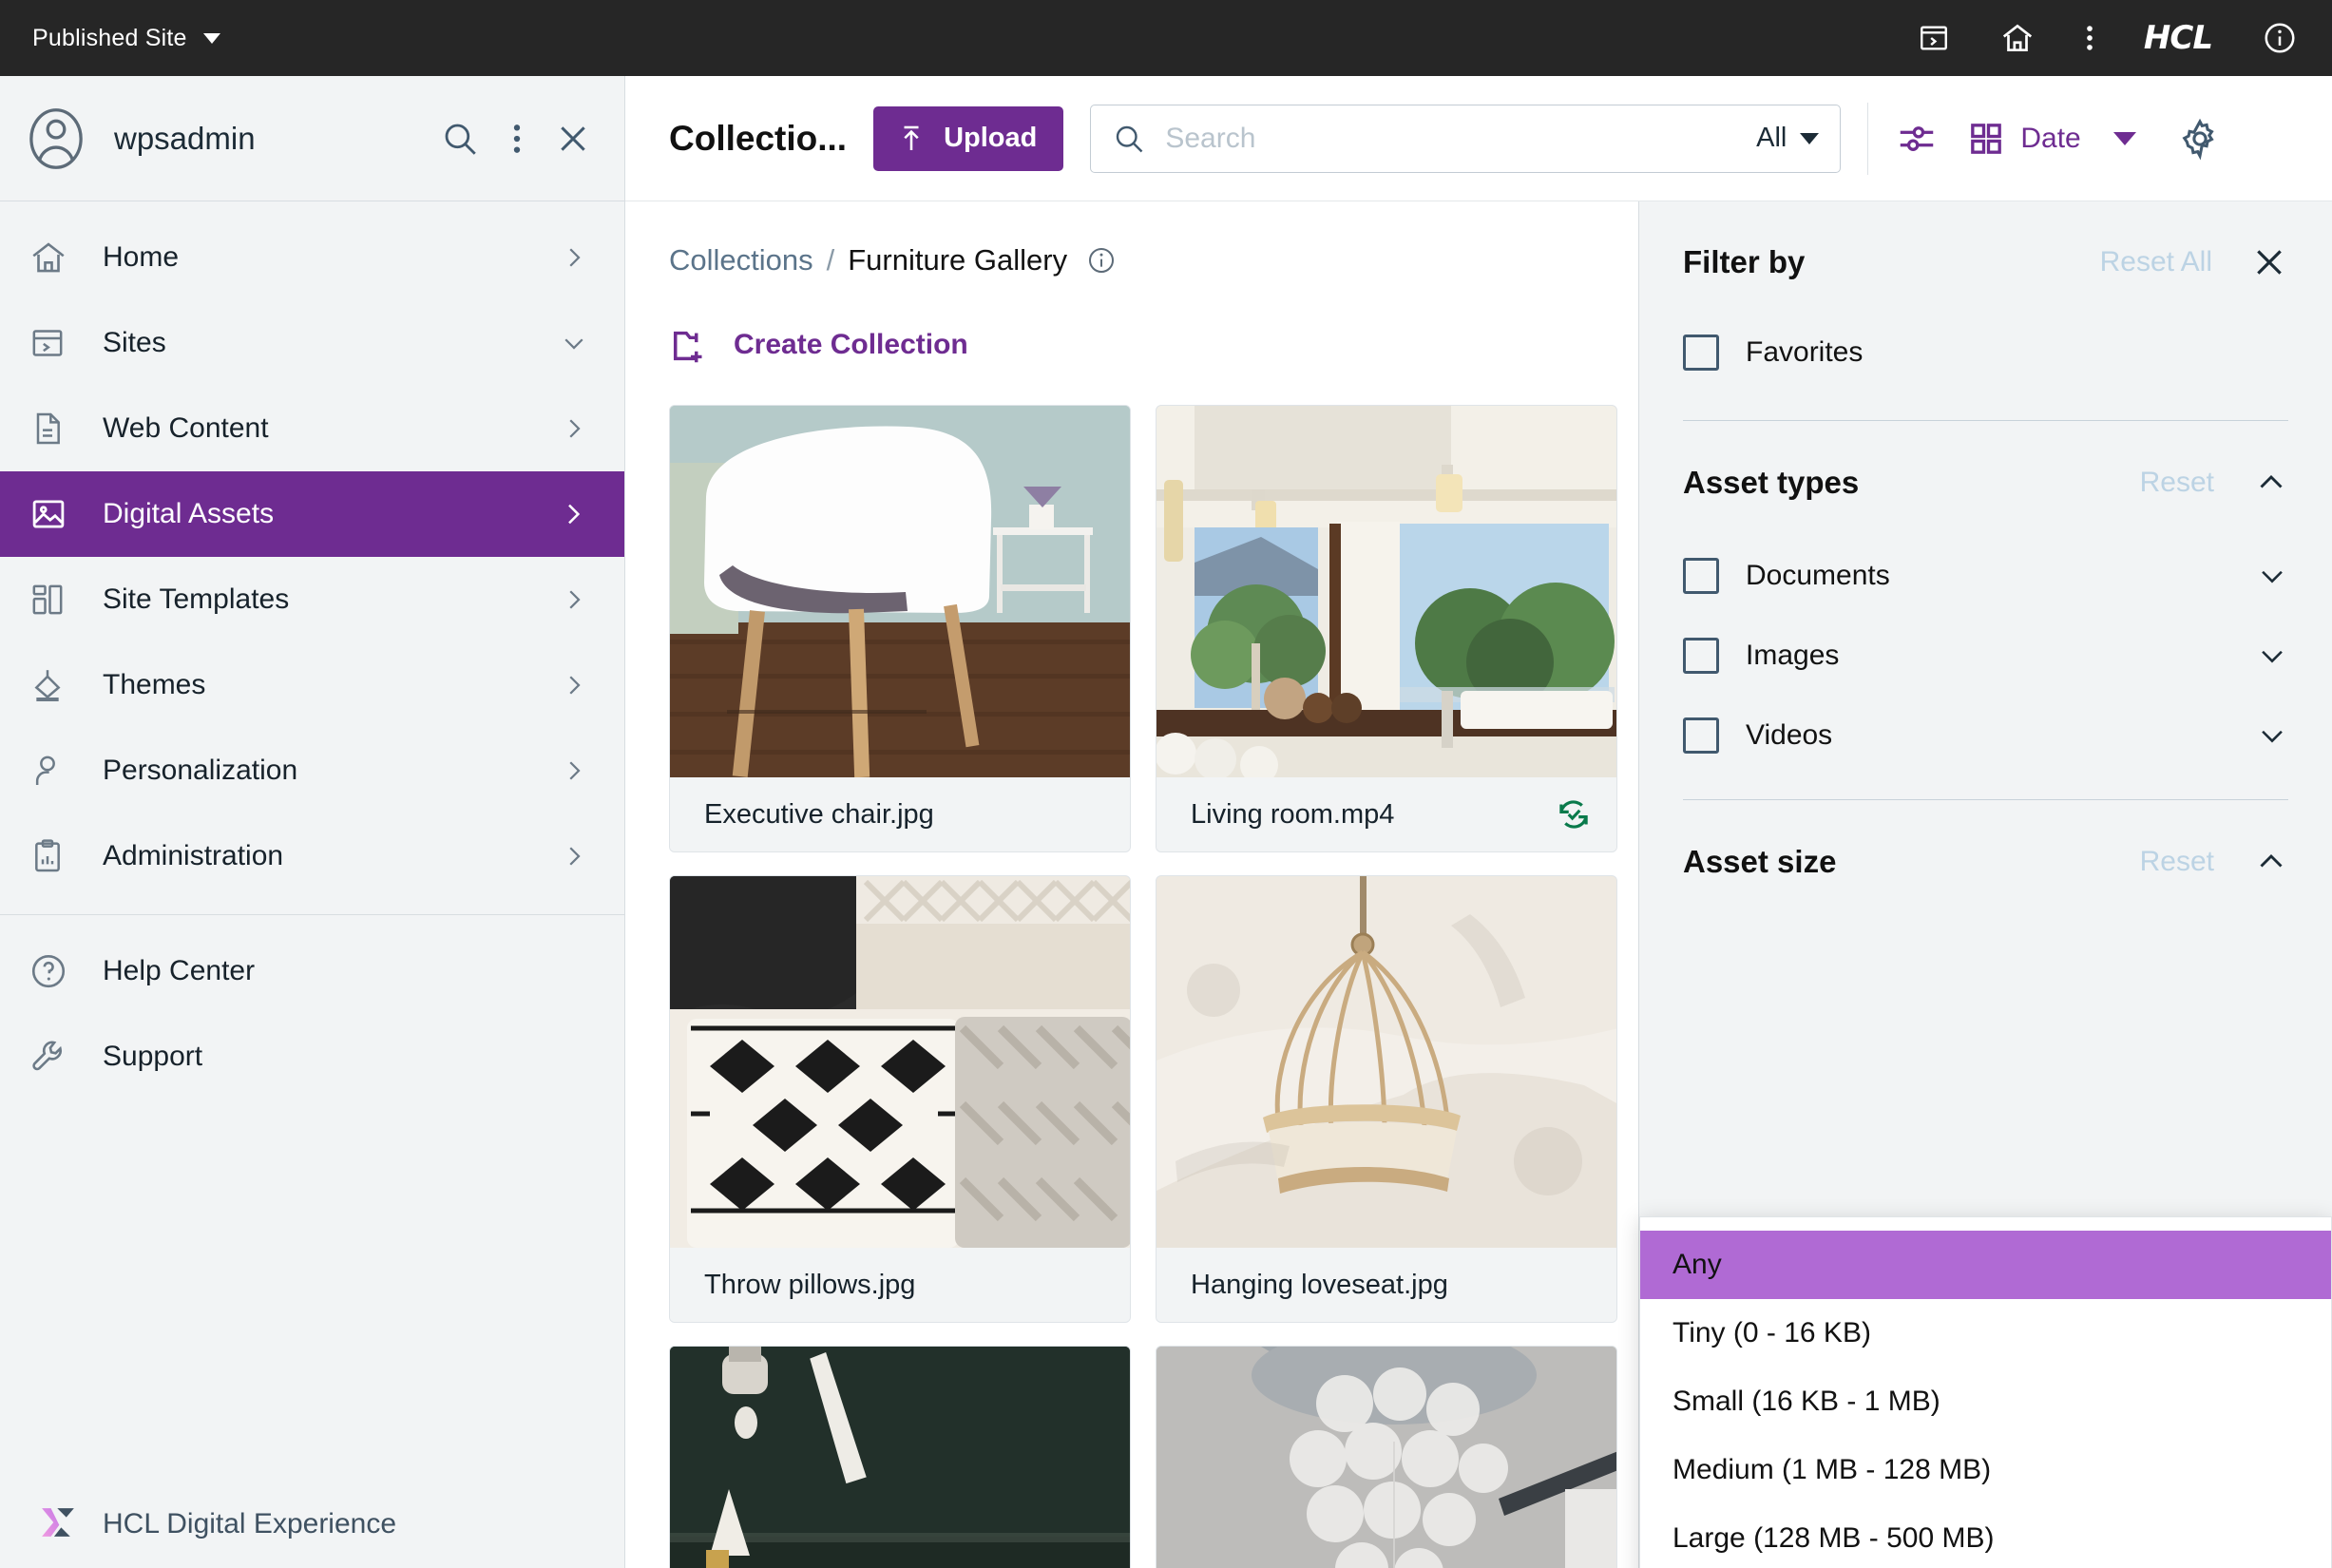 Image resolution: width=2332 pixels, height=1568 pixels. Describe the element at coordinates (201, 770) in the screenshot. I see `sidebar-item-label: Personalization` at that location.